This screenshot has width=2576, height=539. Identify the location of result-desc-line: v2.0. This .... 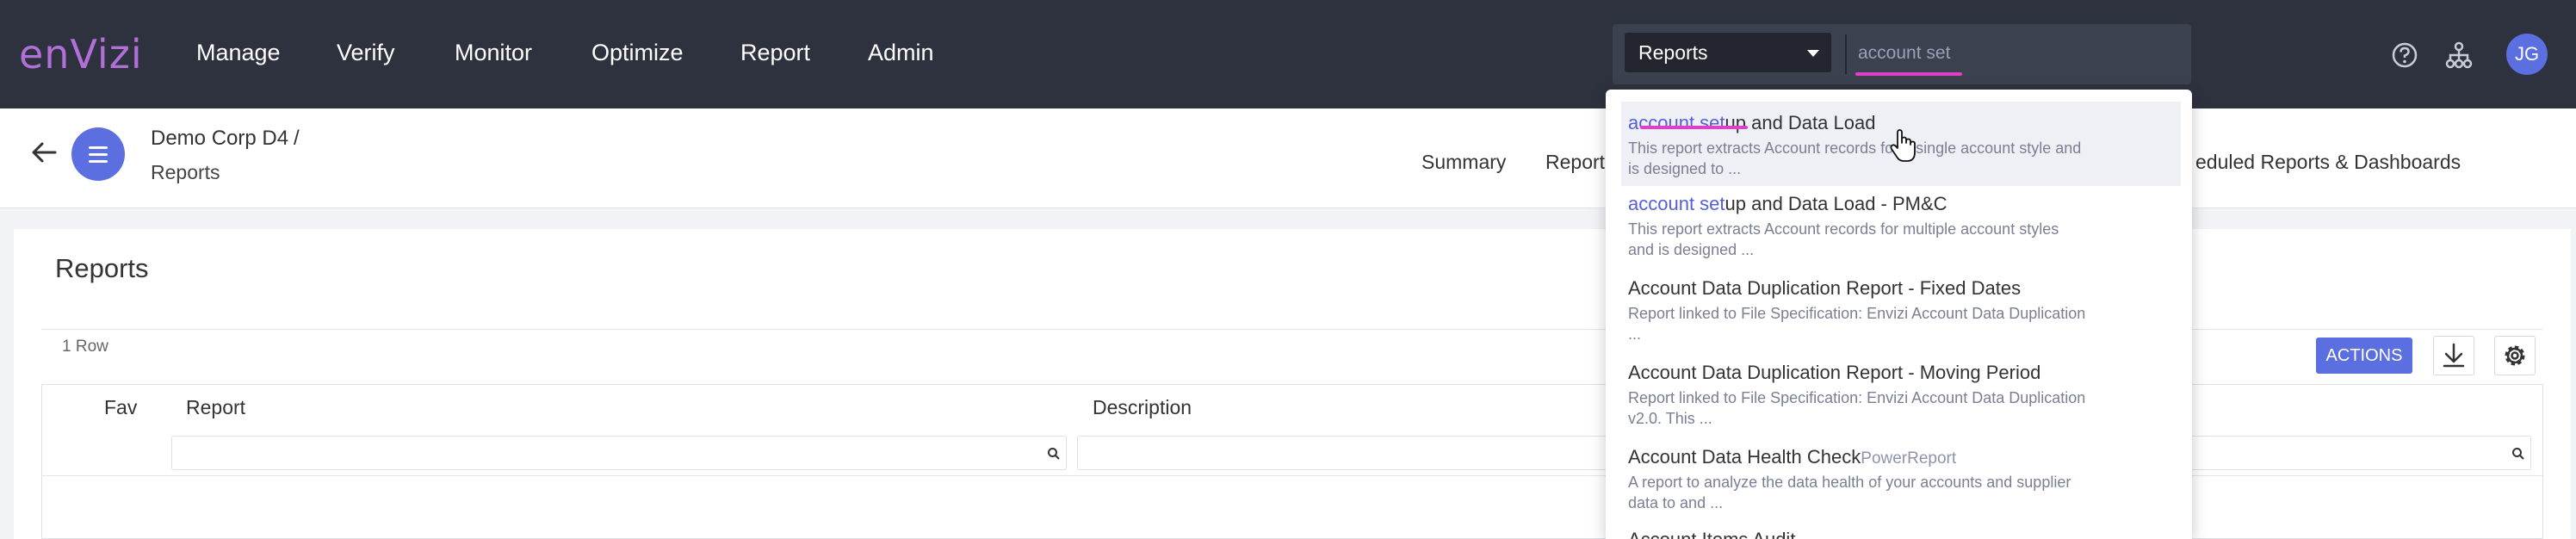
(1670, 419).